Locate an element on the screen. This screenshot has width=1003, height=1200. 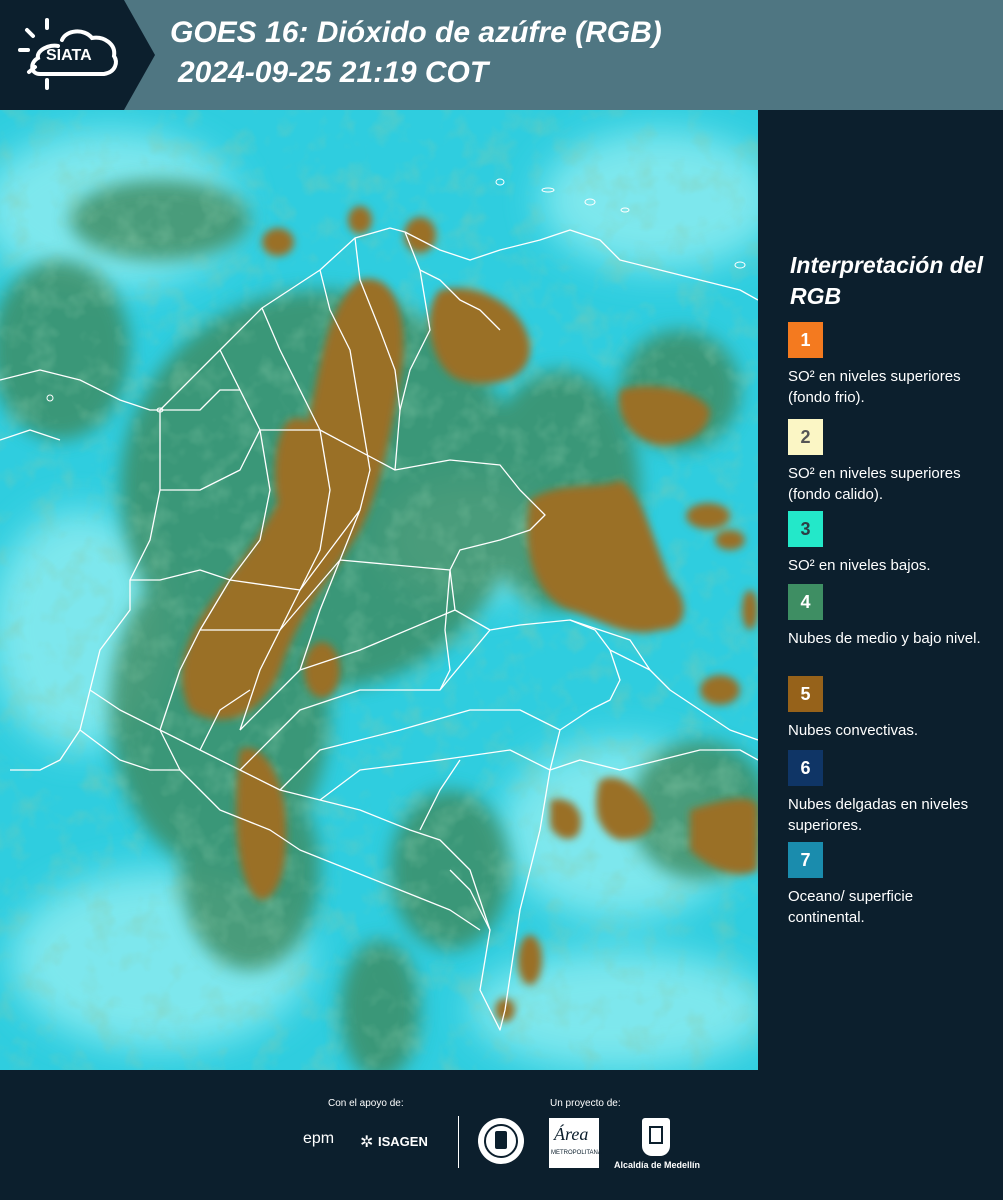
area-metropolitana-logo: Área METROPOLITANA is located at coordinates (575, 1143).